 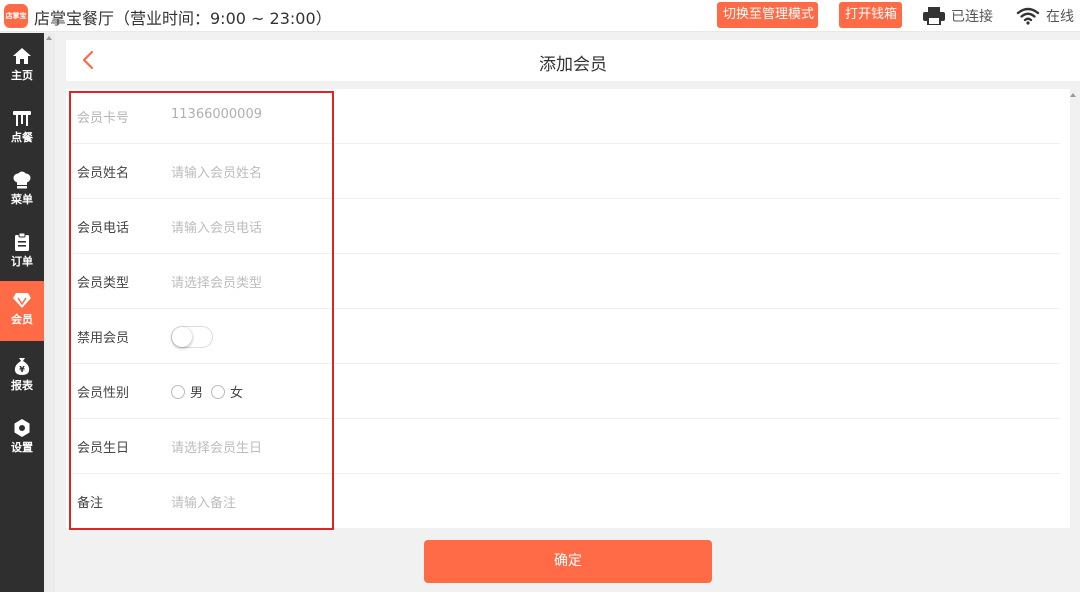 I want to click on network-status: 在线, so click(x=1045, y=16).